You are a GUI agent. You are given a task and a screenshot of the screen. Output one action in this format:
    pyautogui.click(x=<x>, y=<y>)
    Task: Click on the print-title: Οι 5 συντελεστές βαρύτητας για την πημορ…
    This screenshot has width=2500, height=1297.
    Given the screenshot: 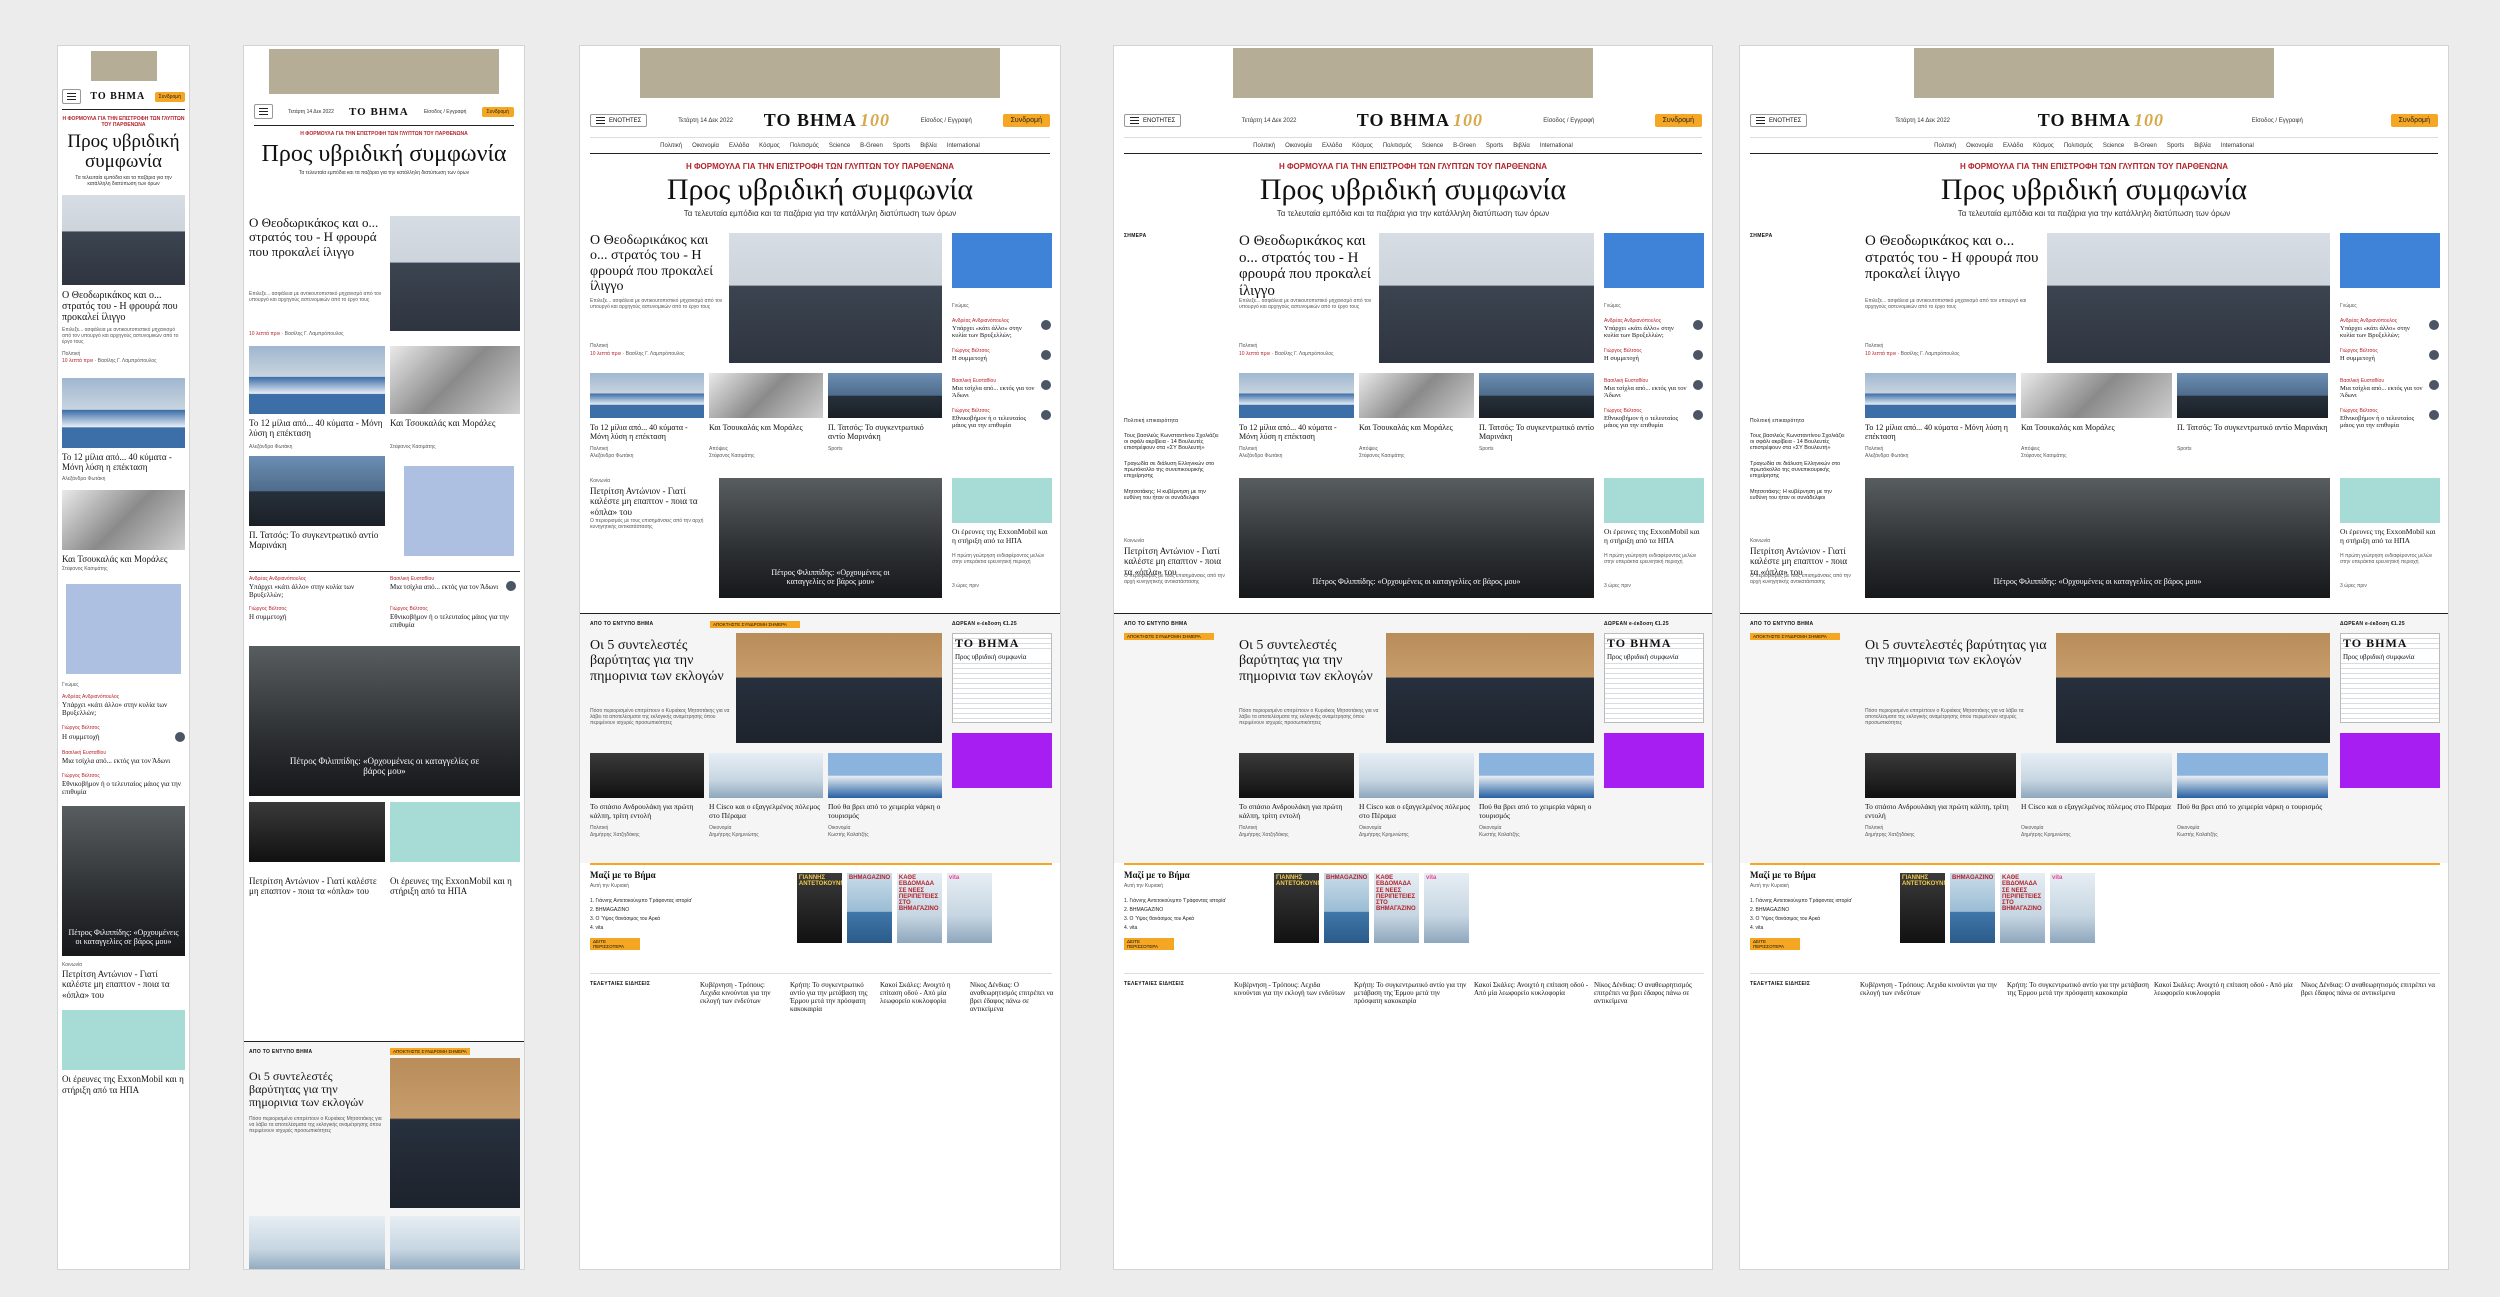 What is the action you would take?
    pyautogui.click(x=1310, y=661)
    